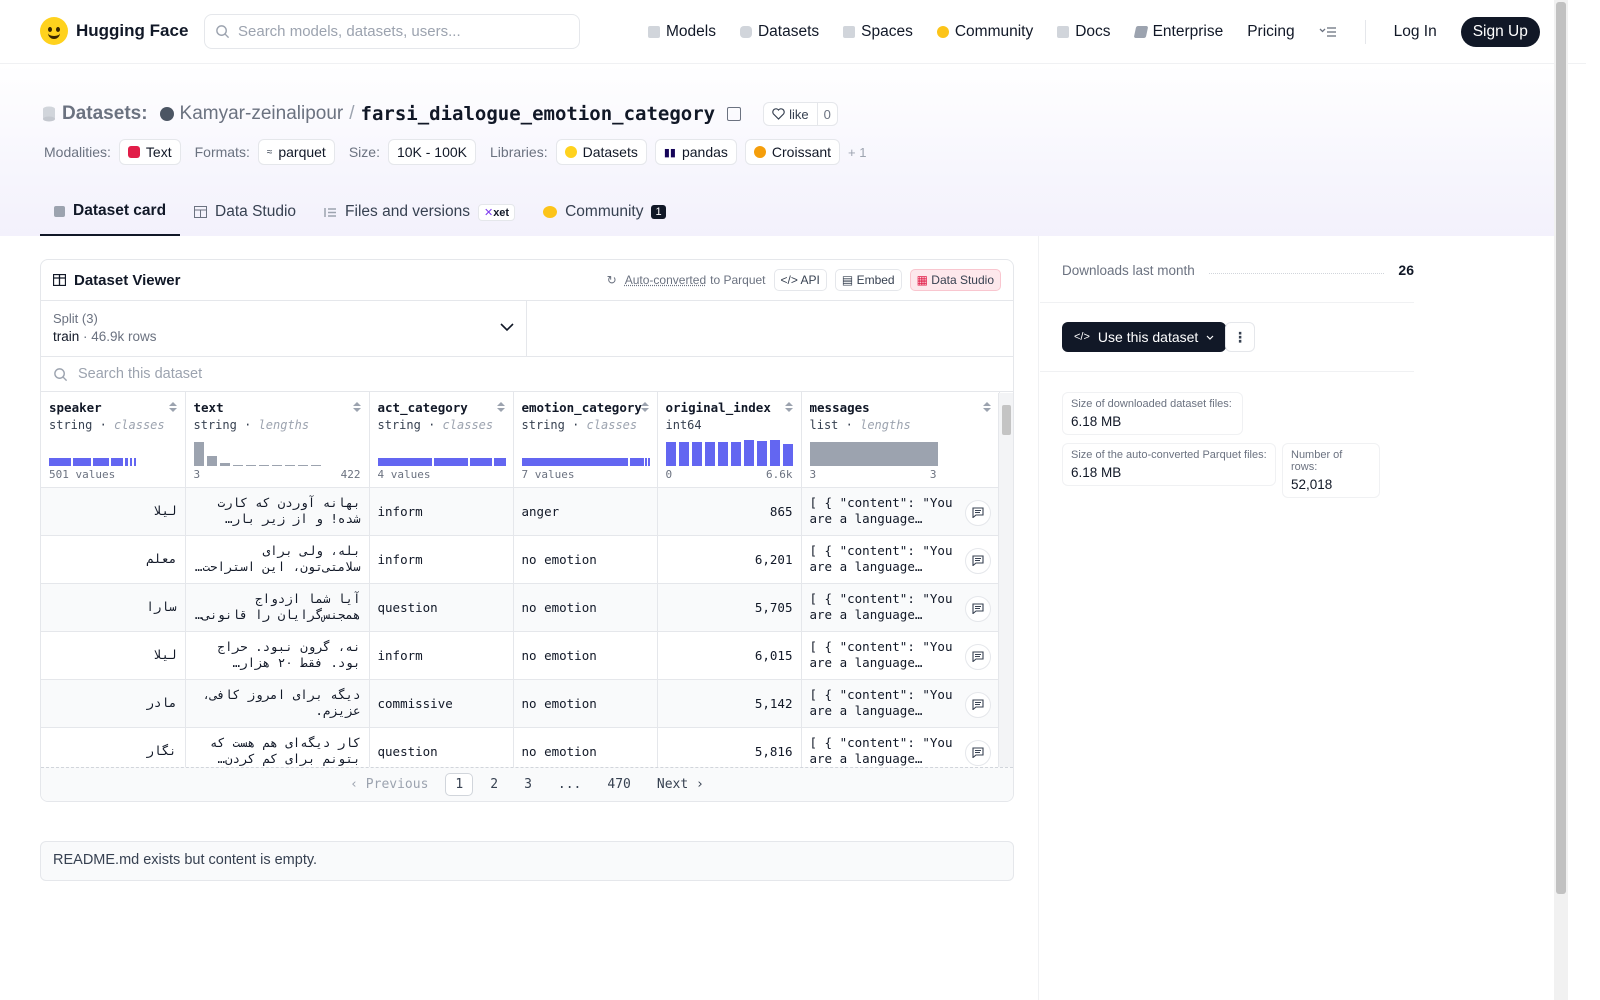 The image size is (1600, 1000). What do you see at coordinates (1500, 32) in the screenshot?
I see `signup-button: Sign Up` at bounding box center [1500, 32].